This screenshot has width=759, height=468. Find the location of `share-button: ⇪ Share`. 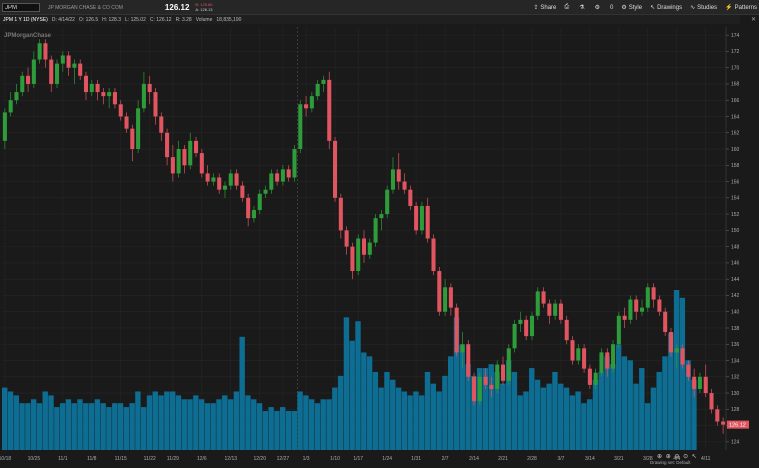

share-button: ⇪ Share is located at coordinates (545, 8).